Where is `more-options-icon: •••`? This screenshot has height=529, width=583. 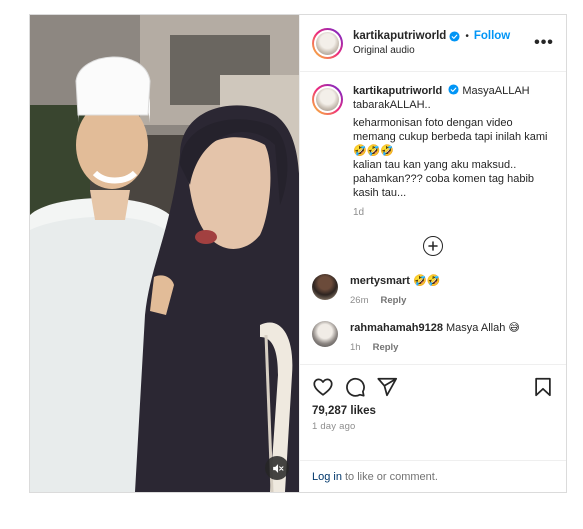
more-options-icon: ••• is located at coordinates (544, 43).